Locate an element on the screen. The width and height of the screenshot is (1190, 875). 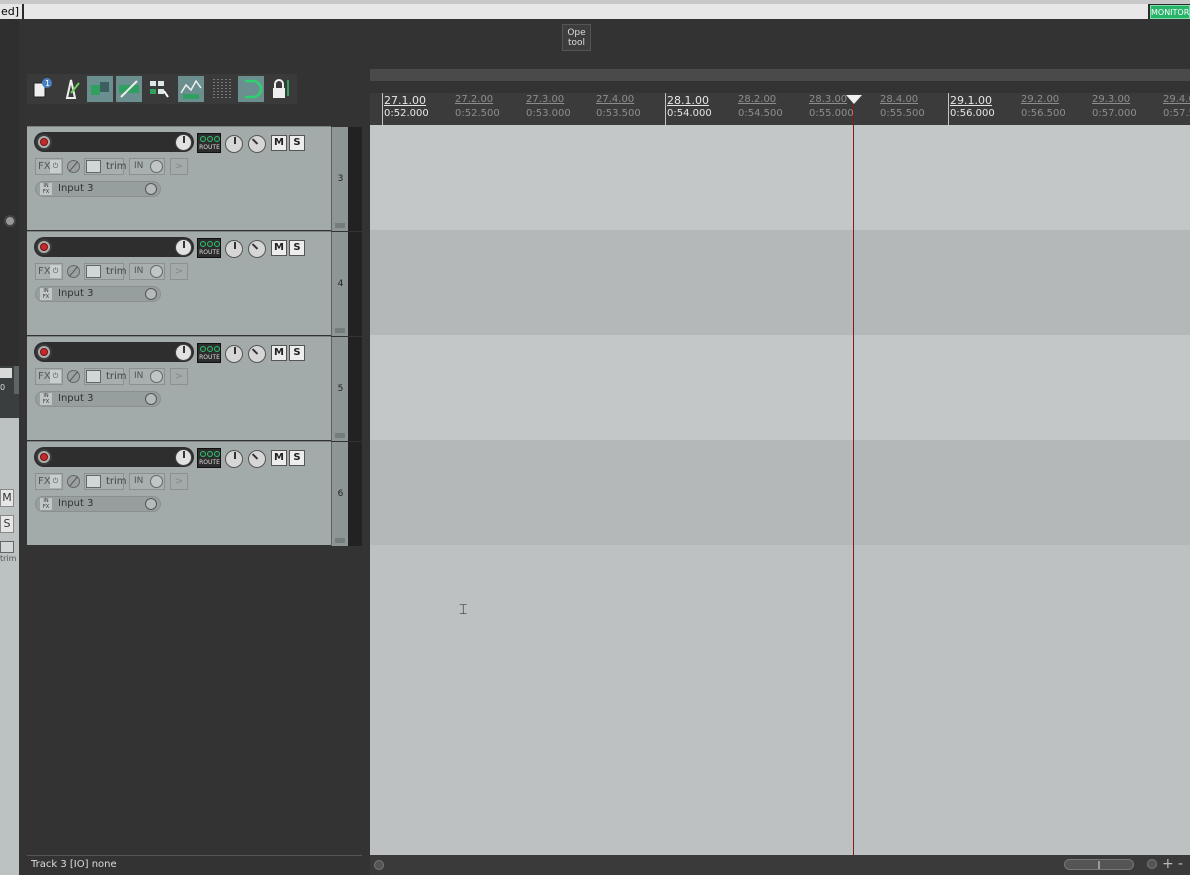
track-number: 4 is located at coordinates (339, 284).